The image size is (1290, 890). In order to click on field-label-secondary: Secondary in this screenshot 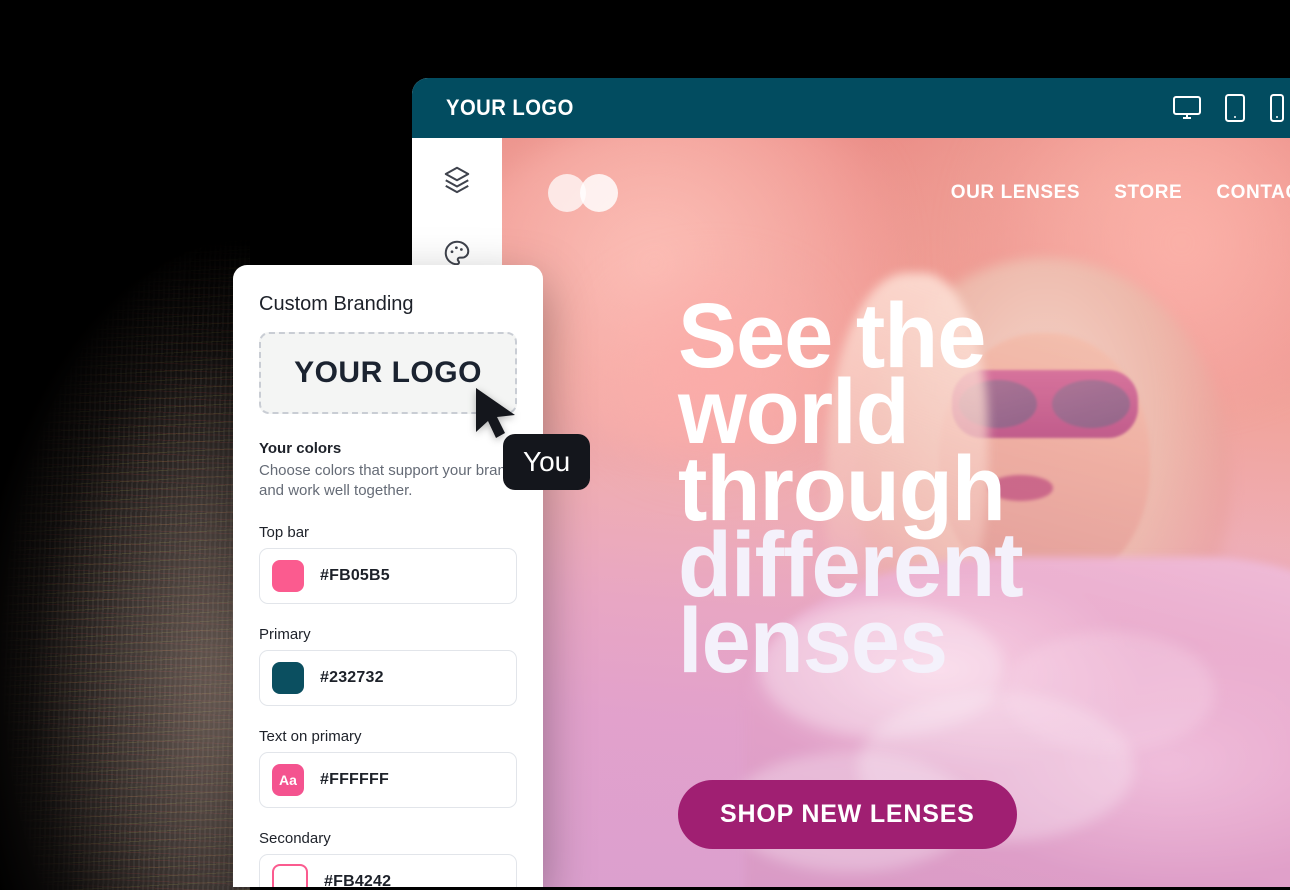, I will do `click(295, 838)`.